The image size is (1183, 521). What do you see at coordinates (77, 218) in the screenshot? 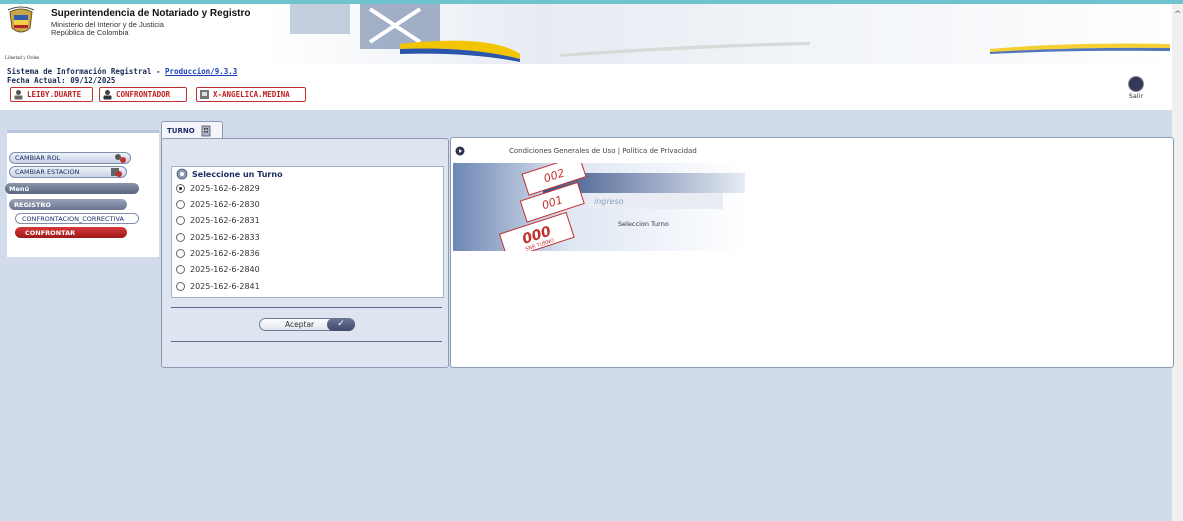
I see `menu-item-confrontacion-correctiva: CONFRONTACION_CORRECTIVA` at bounding box center [77, 218].